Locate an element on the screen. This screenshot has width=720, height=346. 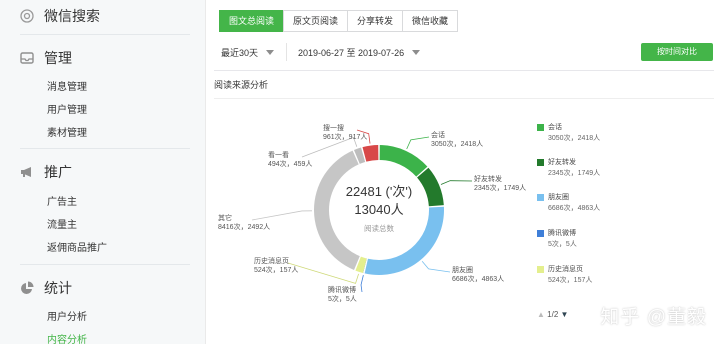
slice-label-value: 8416次，2492人 is located at coordinates (244, 227).